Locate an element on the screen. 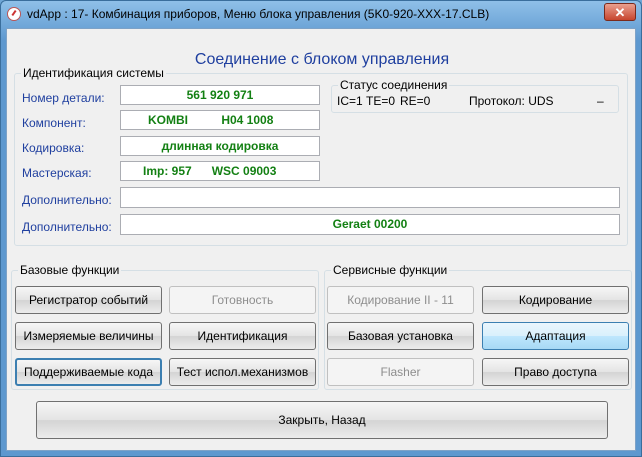  readiness-button: Готовность is located at coordinates (242, 300).